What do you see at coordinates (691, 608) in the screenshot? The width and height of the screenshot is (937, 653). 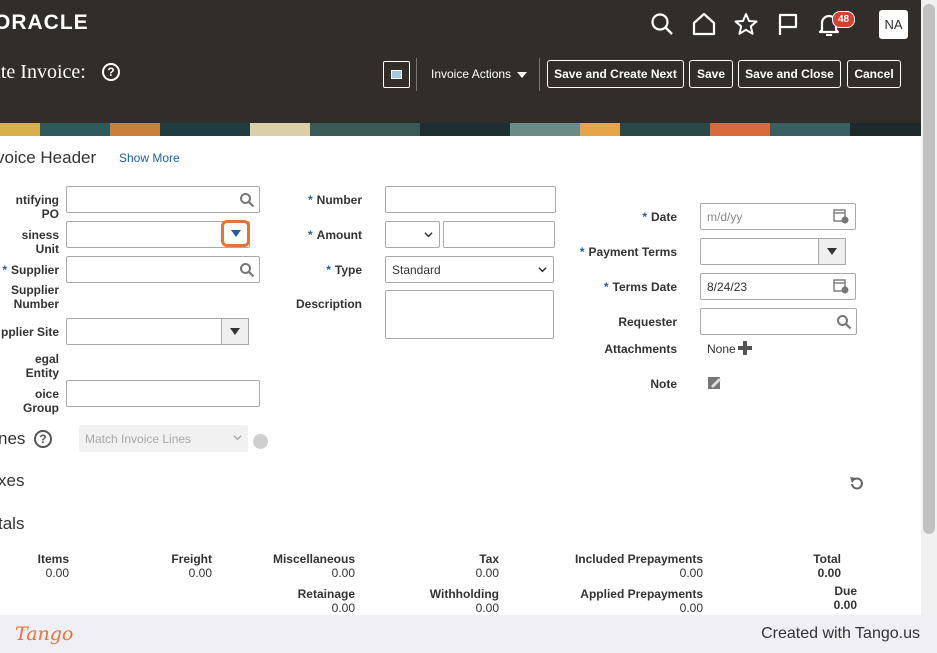 I see `applied-prepayments-value: 0.00` at bounding box center [691, 608].